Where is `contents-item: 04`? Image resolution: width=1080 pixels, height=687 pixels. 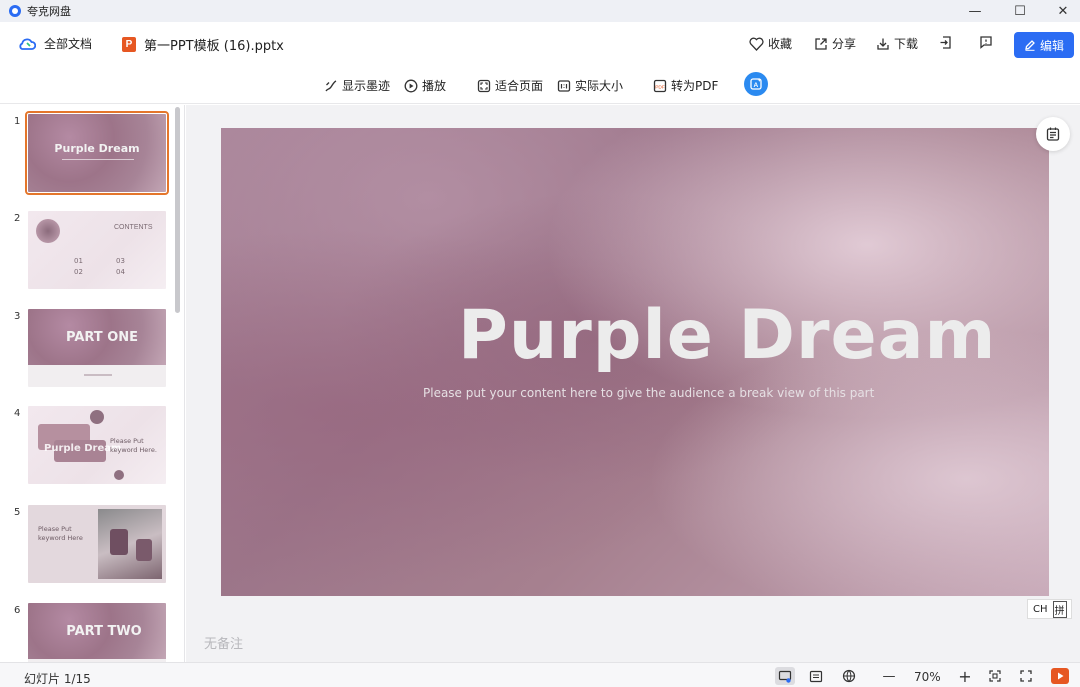
contents-item: 04 is located at coordinates (120, 272).